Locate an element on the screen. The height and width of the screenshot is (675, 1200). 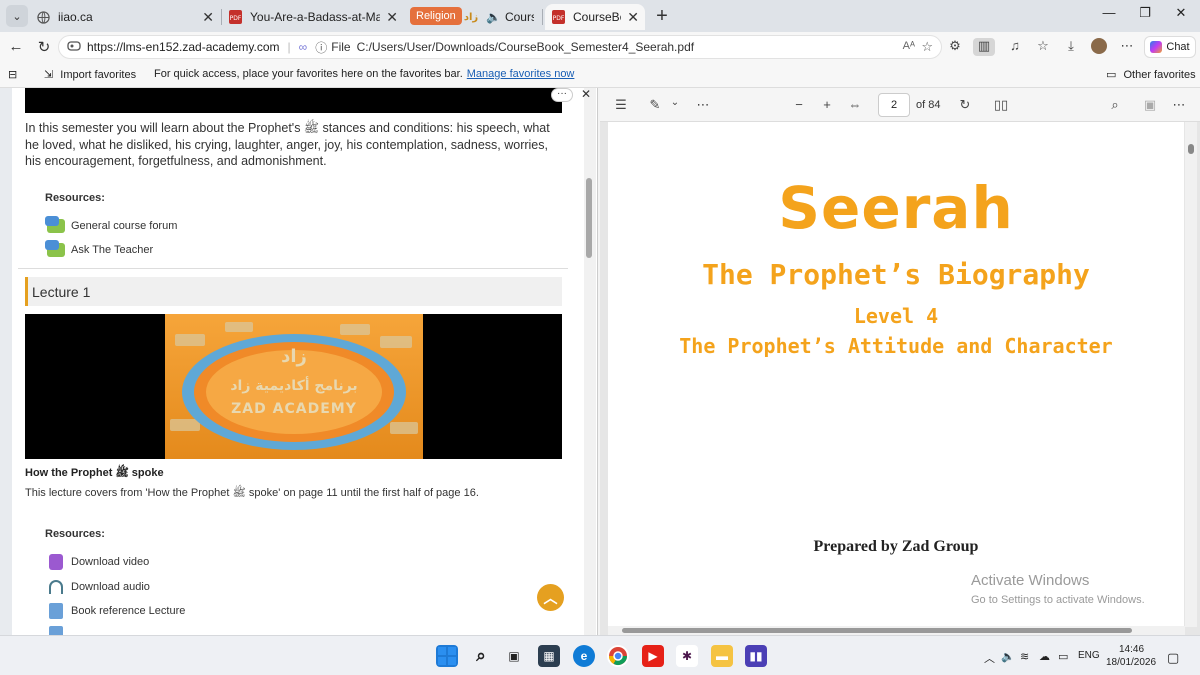
import-favorites-button: ⇲ Import favorites is located at coordinates (90, 74).